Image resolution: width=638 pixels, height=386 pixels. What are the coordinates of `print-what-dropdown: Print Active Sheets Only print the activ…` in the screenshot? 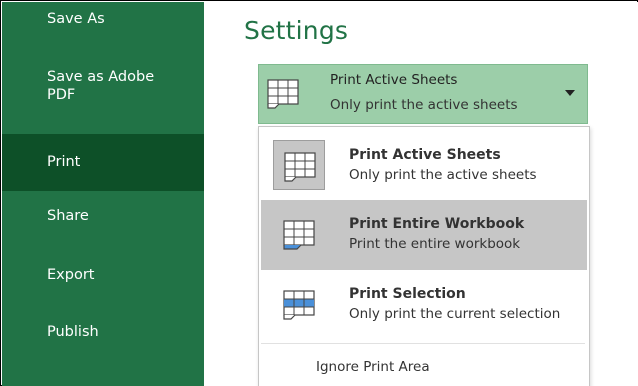 It's located at (423, 94).